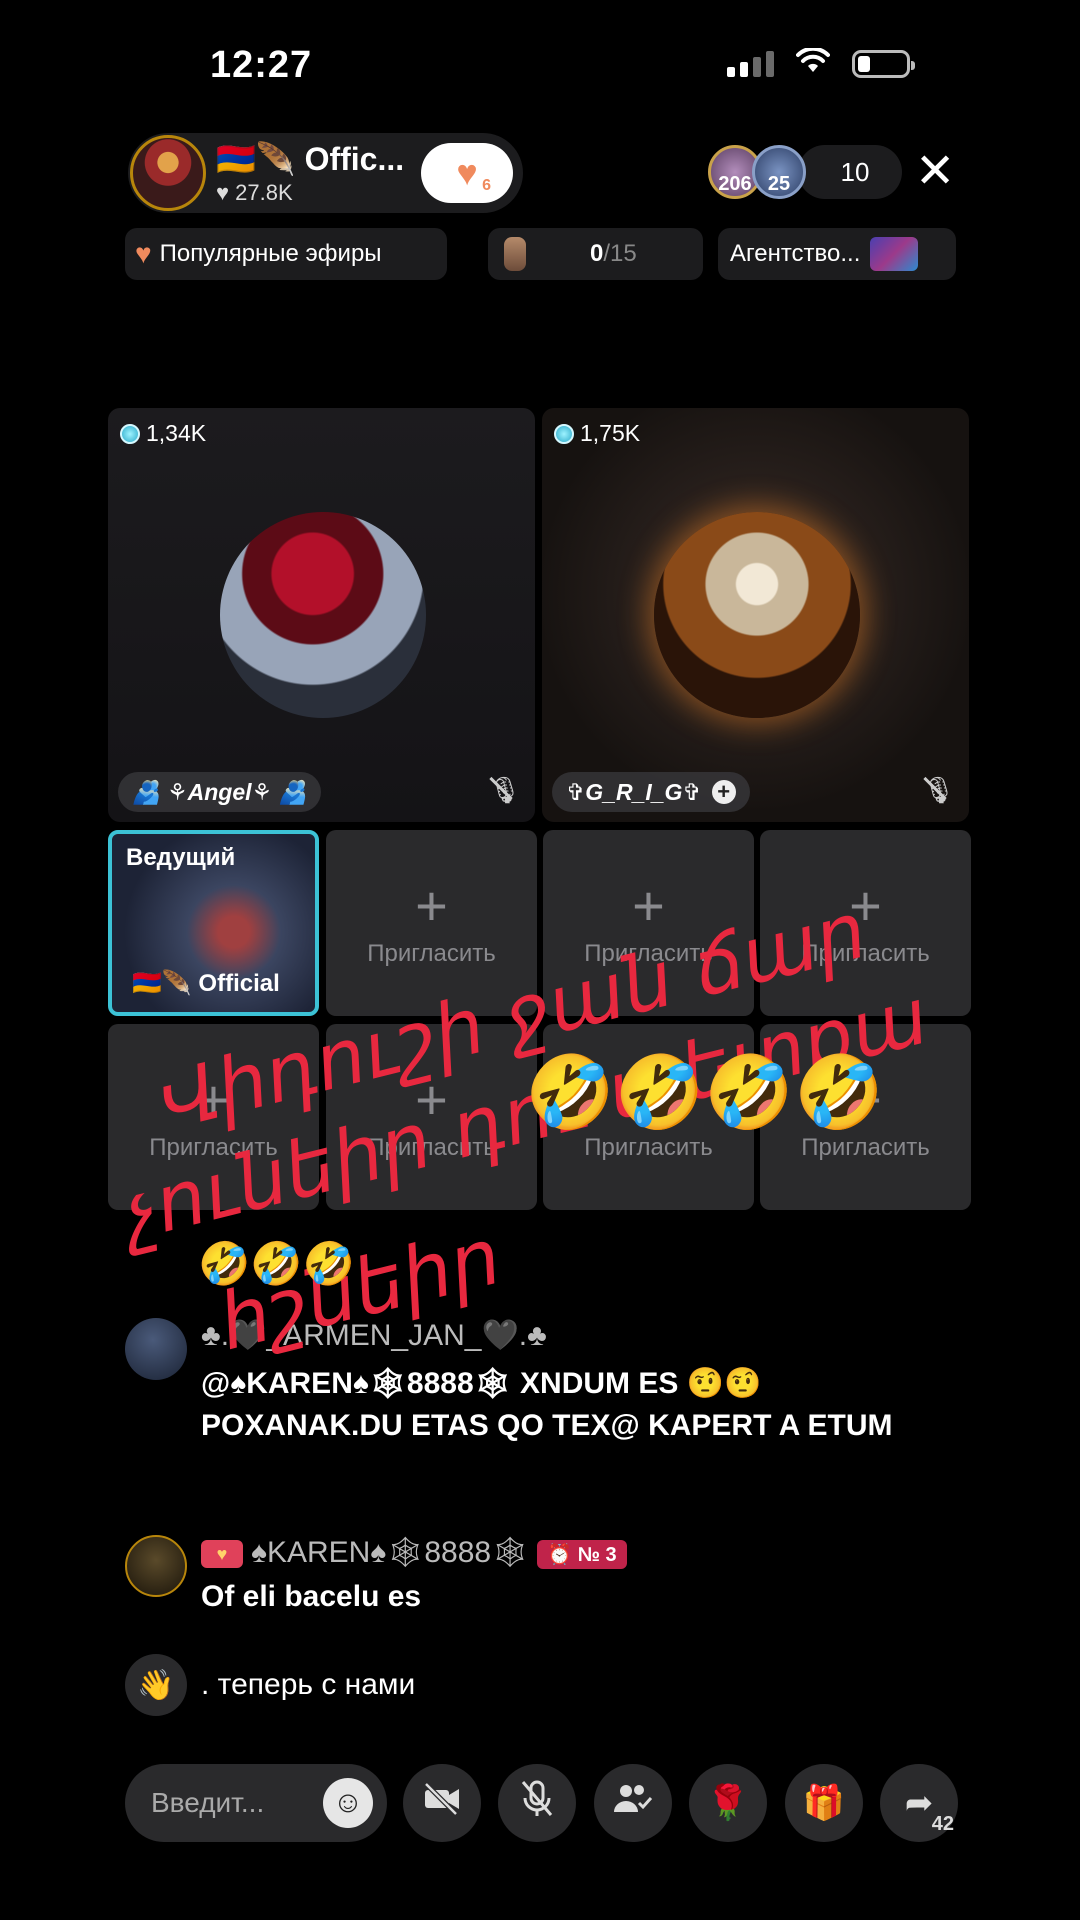 The image size is (1080, 1920). What do you see at coordinates (723, 791) in the screenshot?
I see `follow-plus-icon: +` at bounding box center [723, 791].